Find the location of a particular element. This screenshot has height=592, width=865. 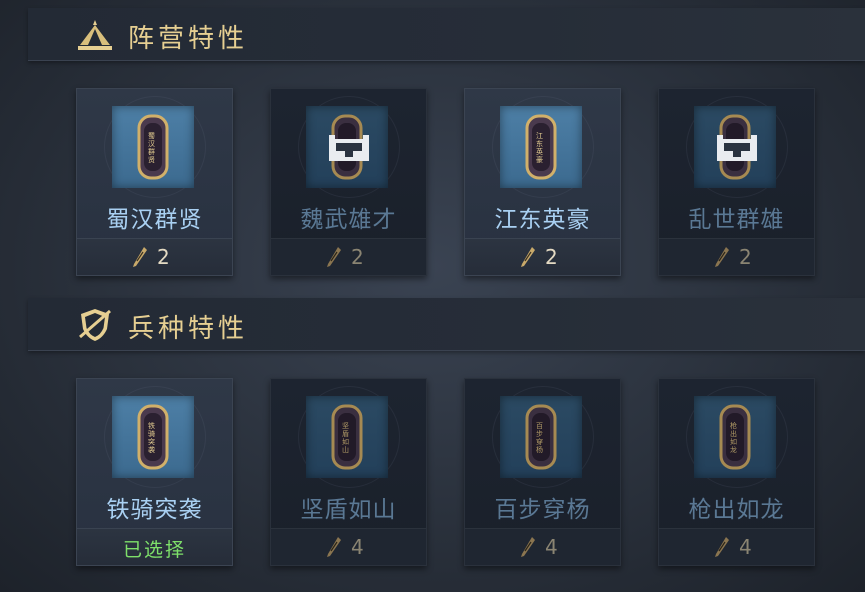

tent-icon is located at coordinates (95, 35).